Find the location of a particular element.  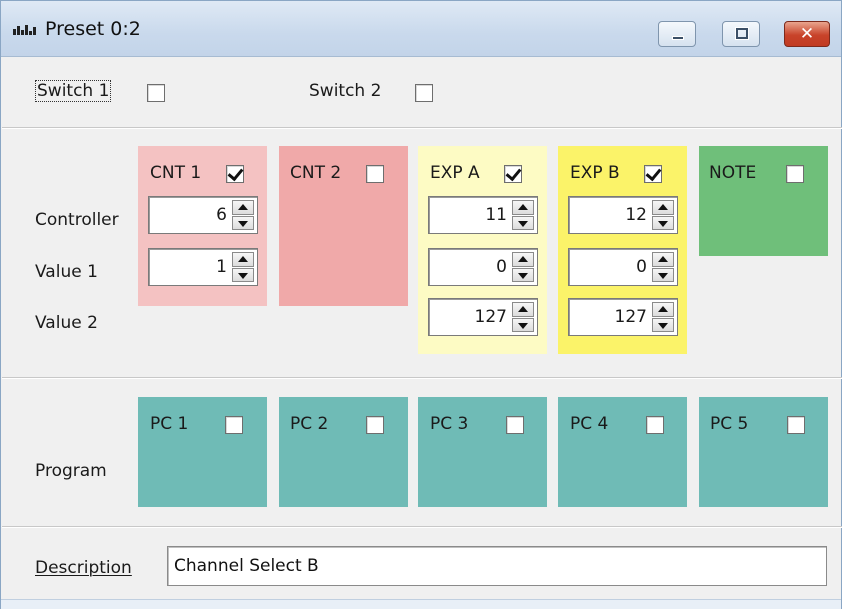

window-title: Preset 0:2 is located at coordinates (93, 29).